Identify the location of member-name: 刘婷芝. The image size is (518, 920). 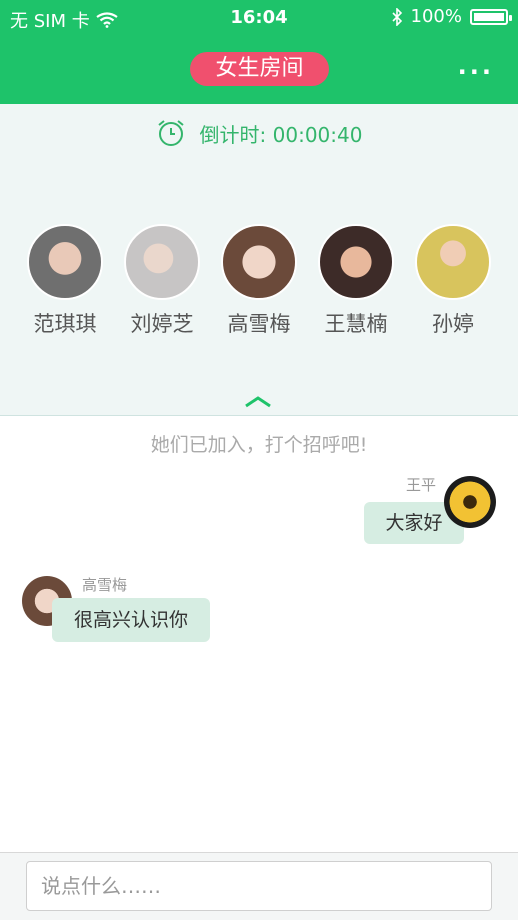
(162, 324).